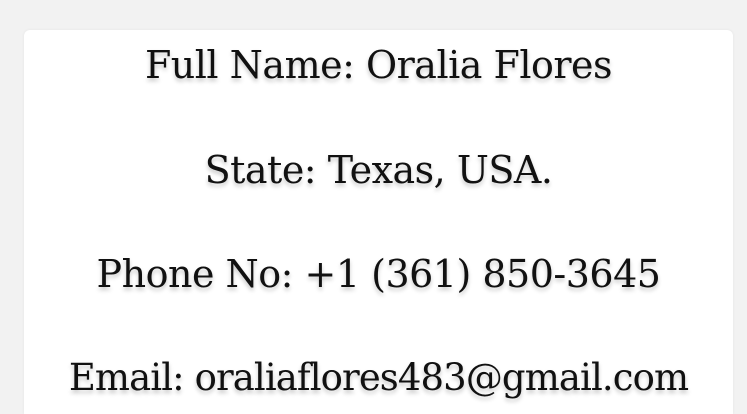 The width and height of the screenshot is (747, 414). I want to click on phone-text: Phone No: +1 (361) 850-3645, so click(378, 274).